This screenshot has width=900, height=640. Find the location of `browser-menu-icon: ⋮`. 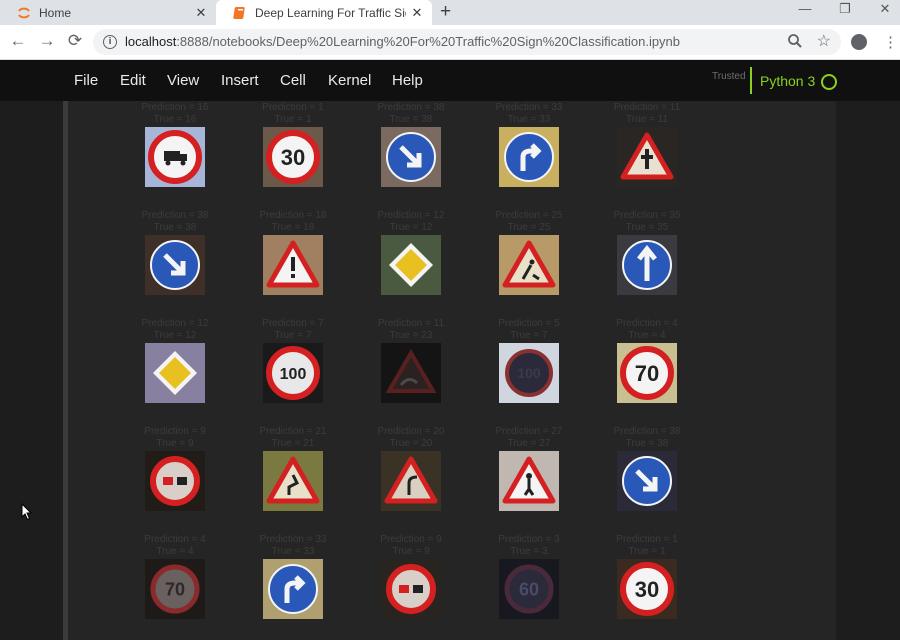

browser-menu-icon: ⋮ is located at coordinates (890, 42).